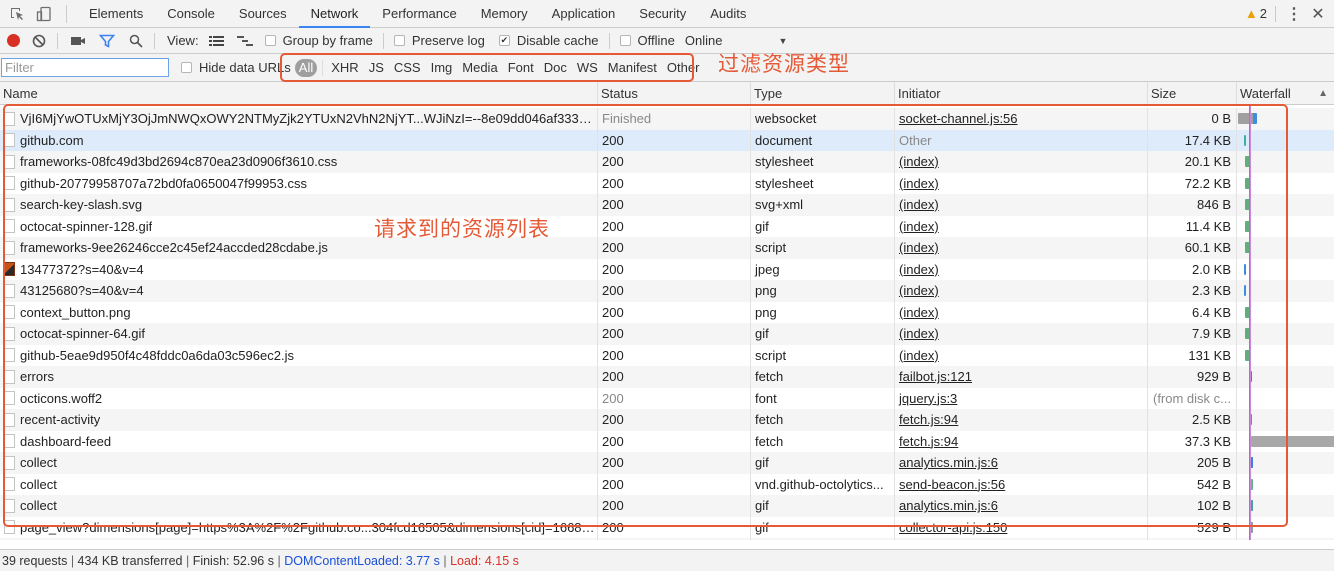 The image size is (1334, 571). I want to click on large-rows-icon, so click(217, 41).